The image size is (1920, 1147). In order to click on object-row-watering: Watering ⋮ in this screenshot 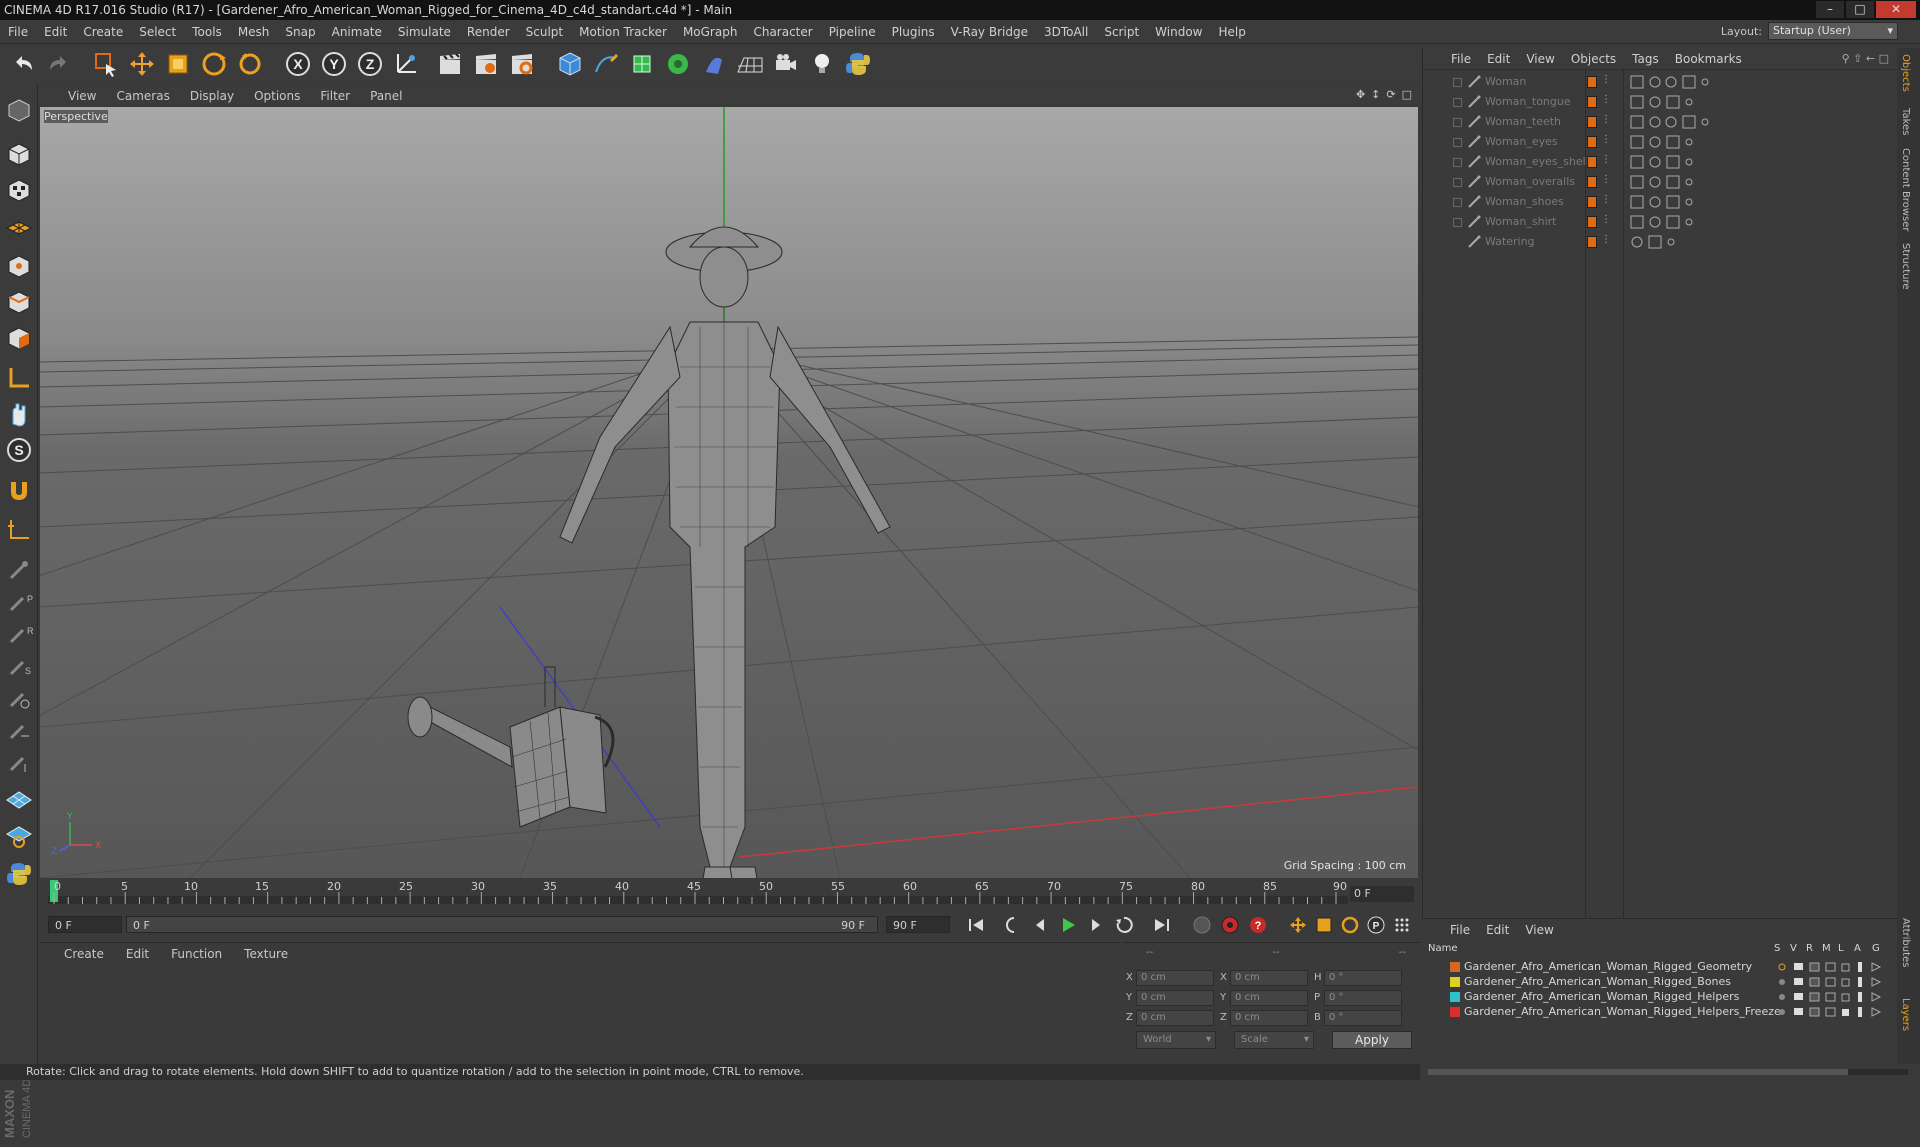, I will do `click(1660, 242)`.